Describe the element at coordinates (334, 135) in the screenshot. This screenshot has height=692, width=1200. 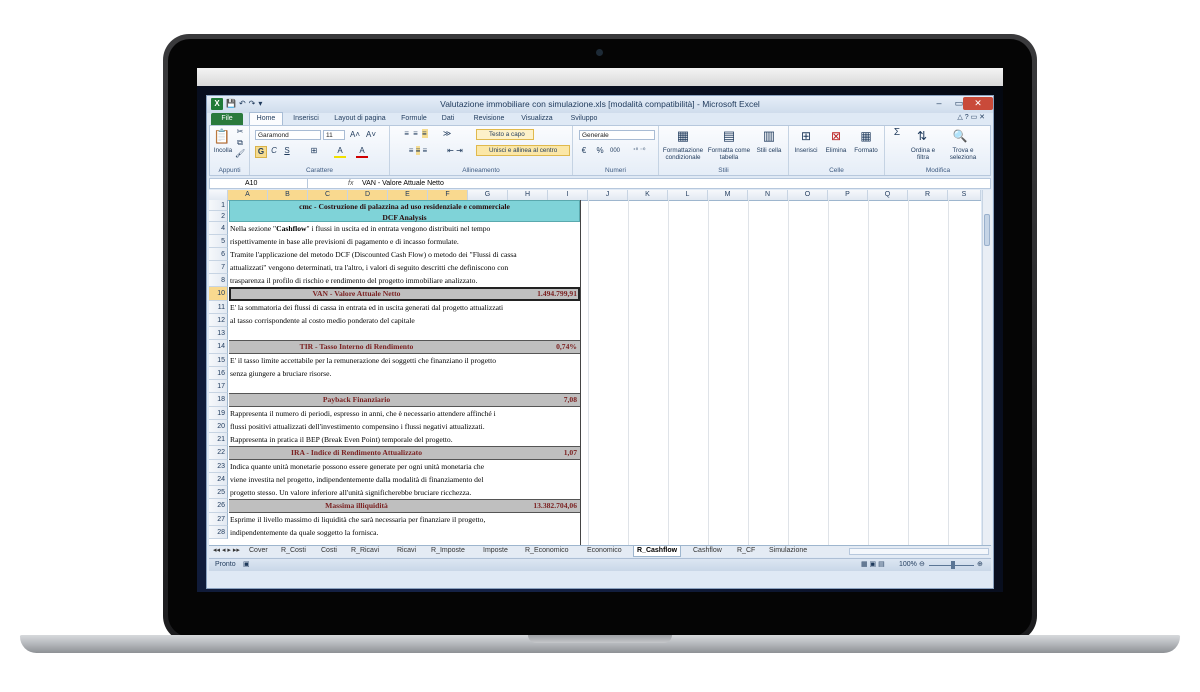
I see `font-size-select: 11` at that location.